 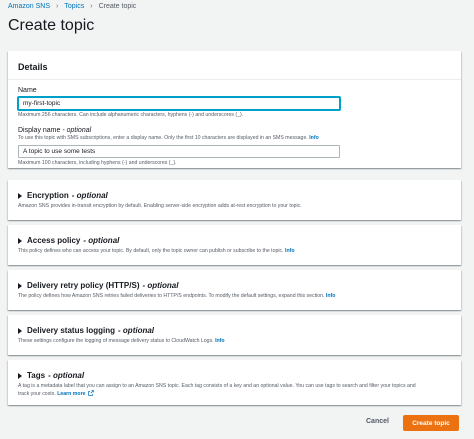 I want to click on access-policy-info-link: Info, so click(x=290, y=251).